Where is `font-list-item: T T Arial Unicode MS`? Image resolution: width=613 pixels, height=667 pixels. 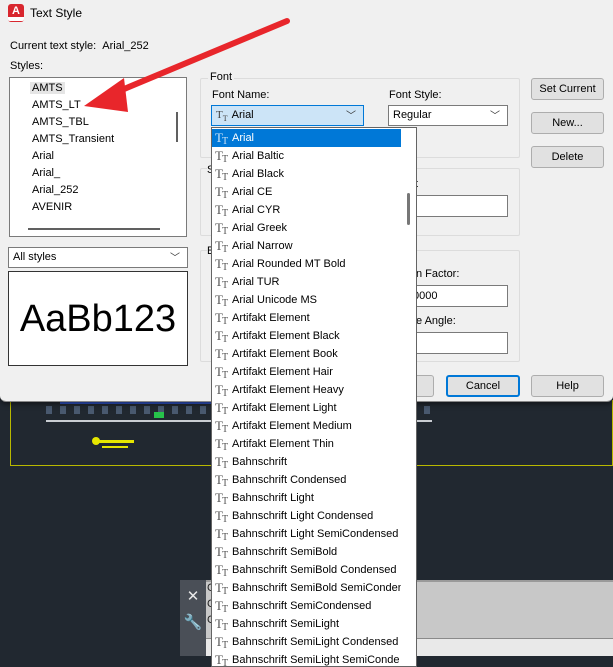
font-list-item: T T Arial Unicode MS is located at coordinates (307, 300).